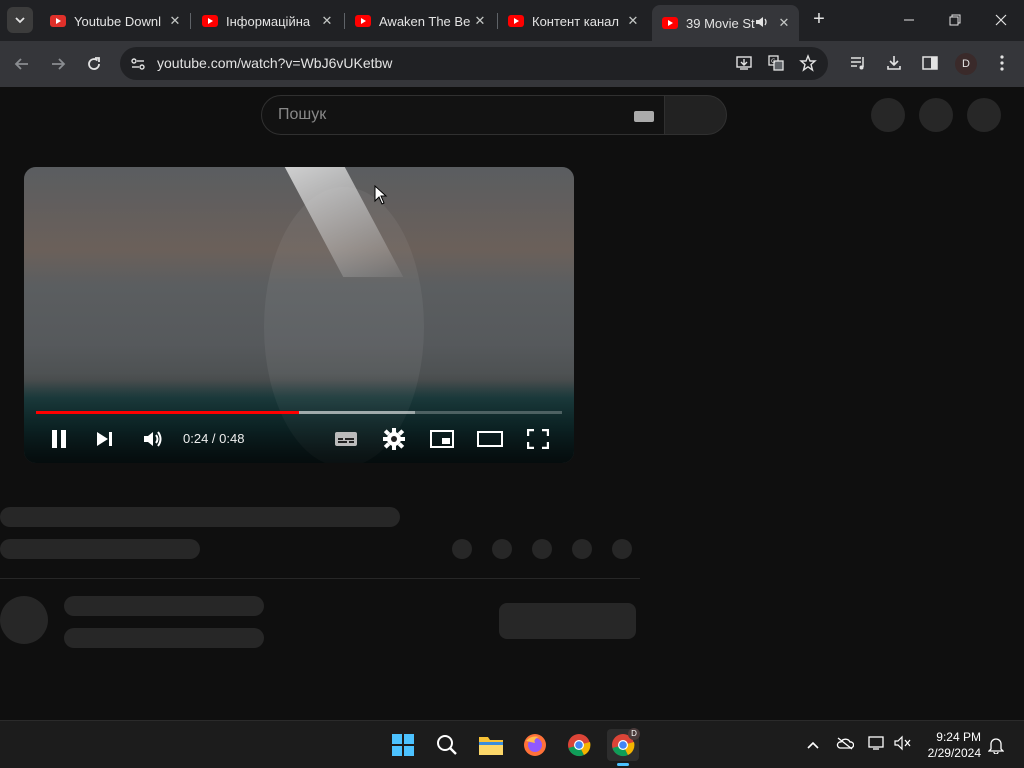 The image size is (1024, 768). I want to click on tab-informatsiina: Інформаційна ✕, so click(267, 21).